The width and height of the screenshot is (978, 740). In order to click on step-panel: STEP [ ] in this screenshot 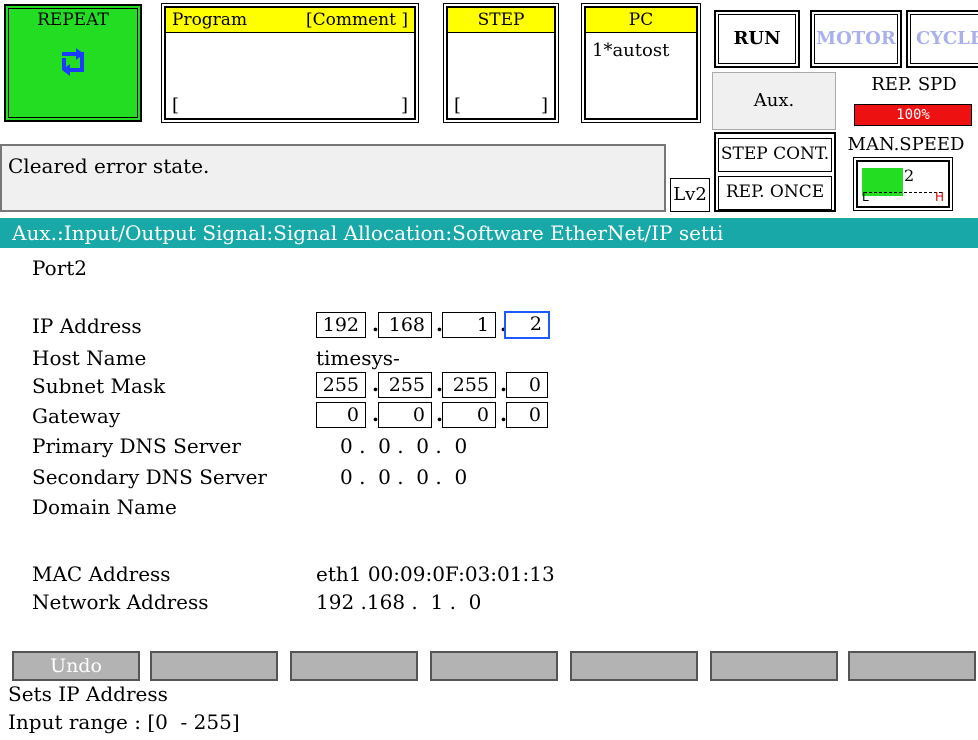, I will do `click(501, 63)`.